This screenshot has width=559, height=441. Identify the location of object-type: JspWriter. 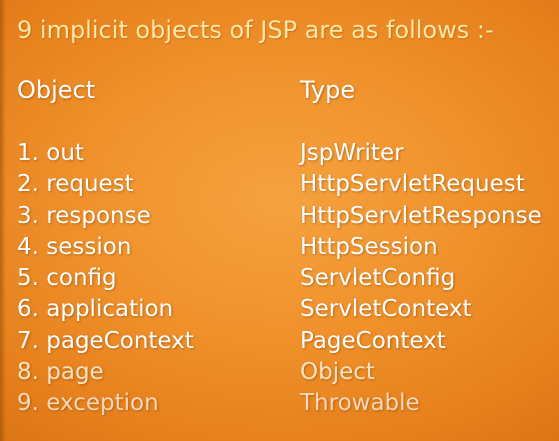
(352, 153).